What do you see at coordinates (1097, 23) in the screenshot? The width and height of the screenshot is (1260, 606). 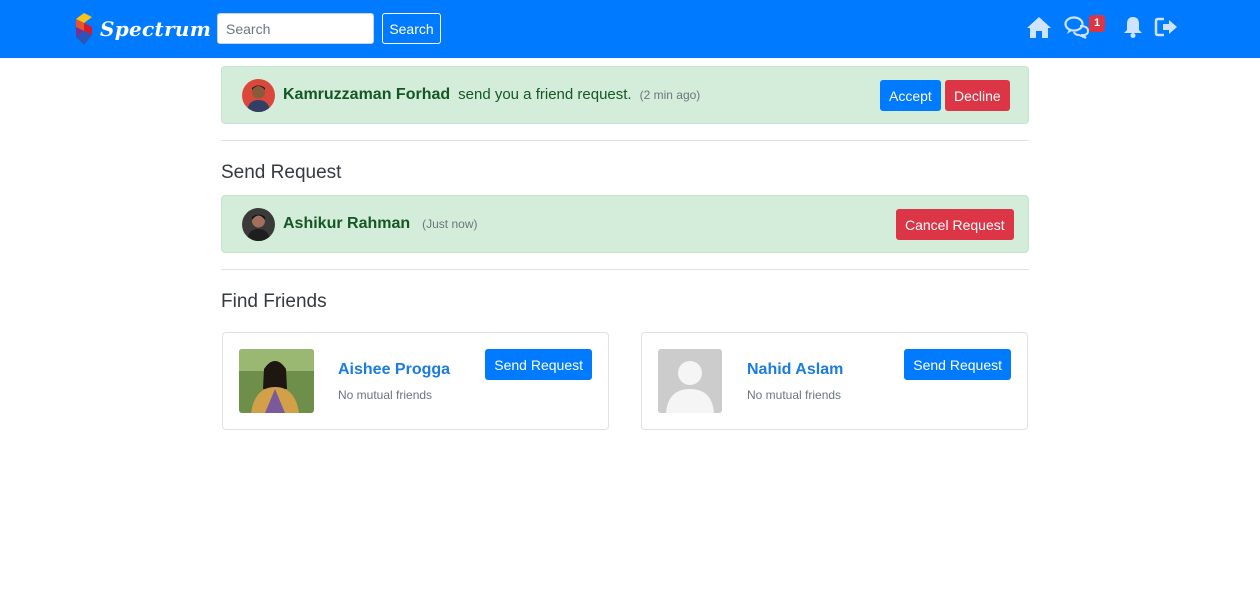 I see `chat-notification-badge: 1` at bounding box center [1097, 23].